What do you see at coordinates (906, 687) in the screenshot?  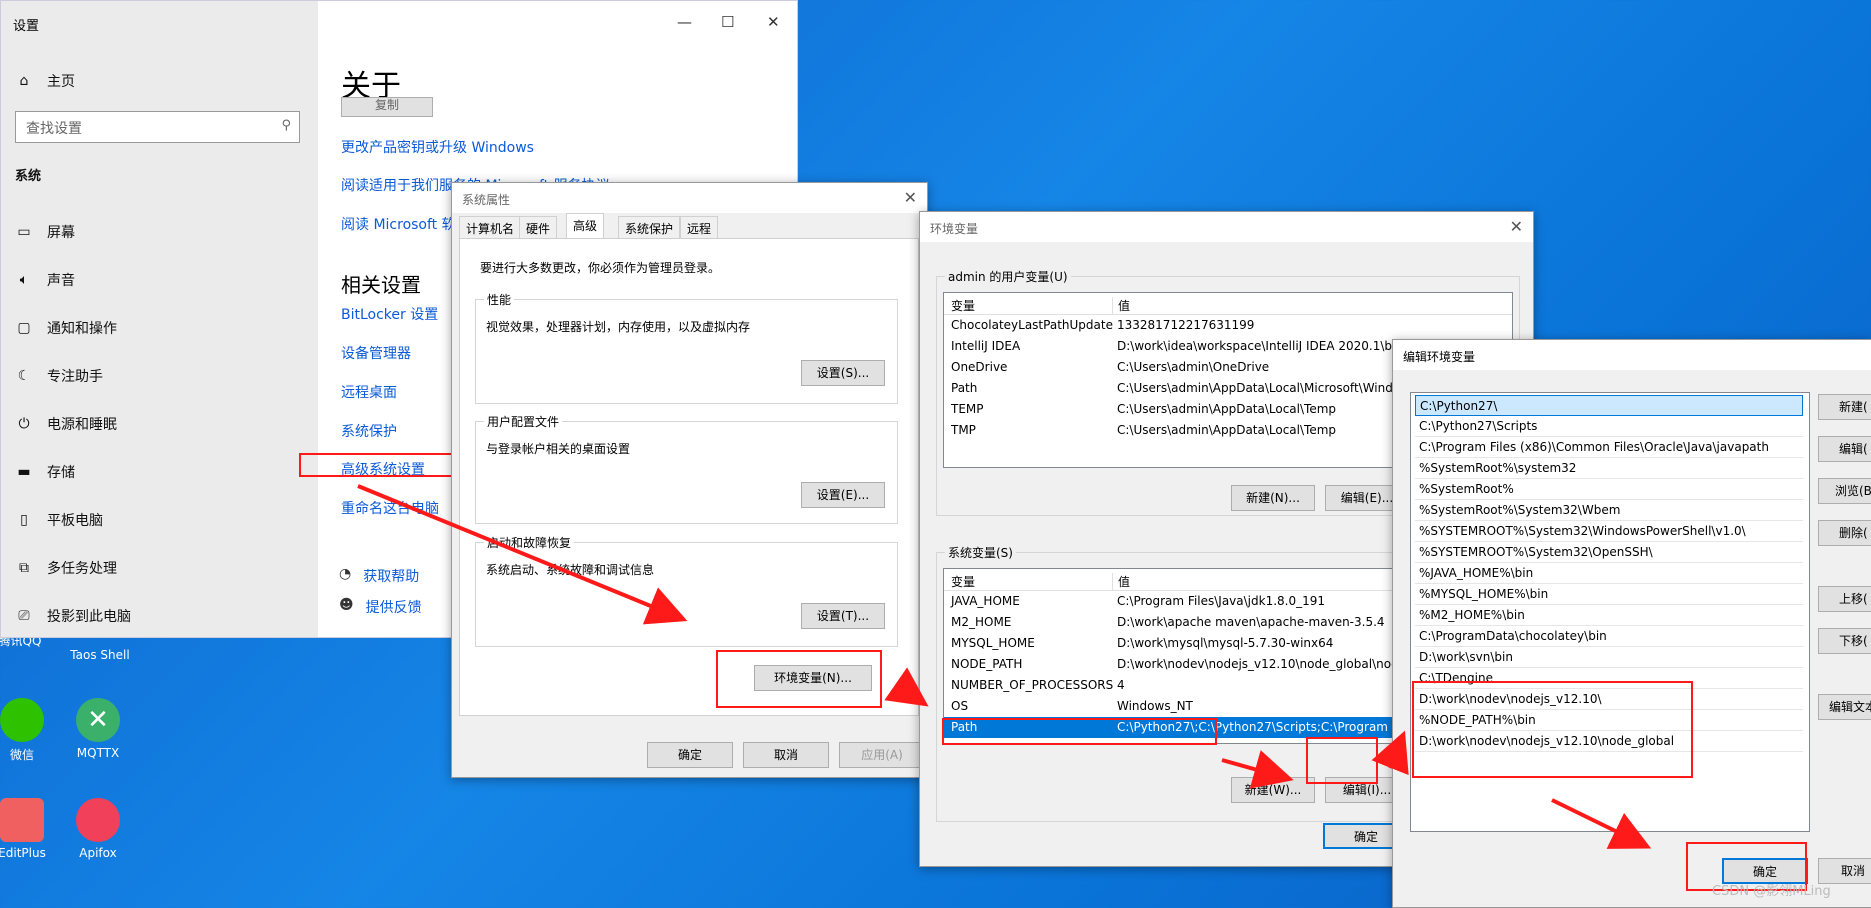 I see `arrow-to-env-dialog` at bounding box center [906, 687].